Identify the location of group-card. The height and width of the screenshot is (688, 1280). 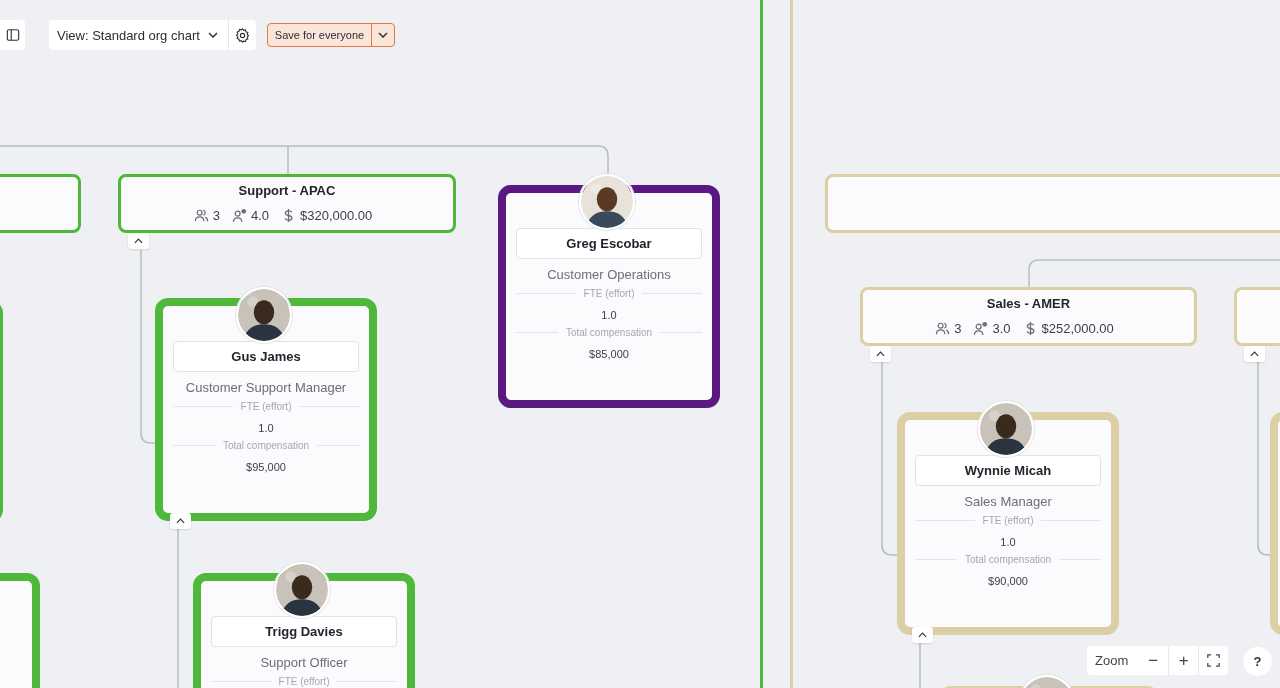
(40, 203).